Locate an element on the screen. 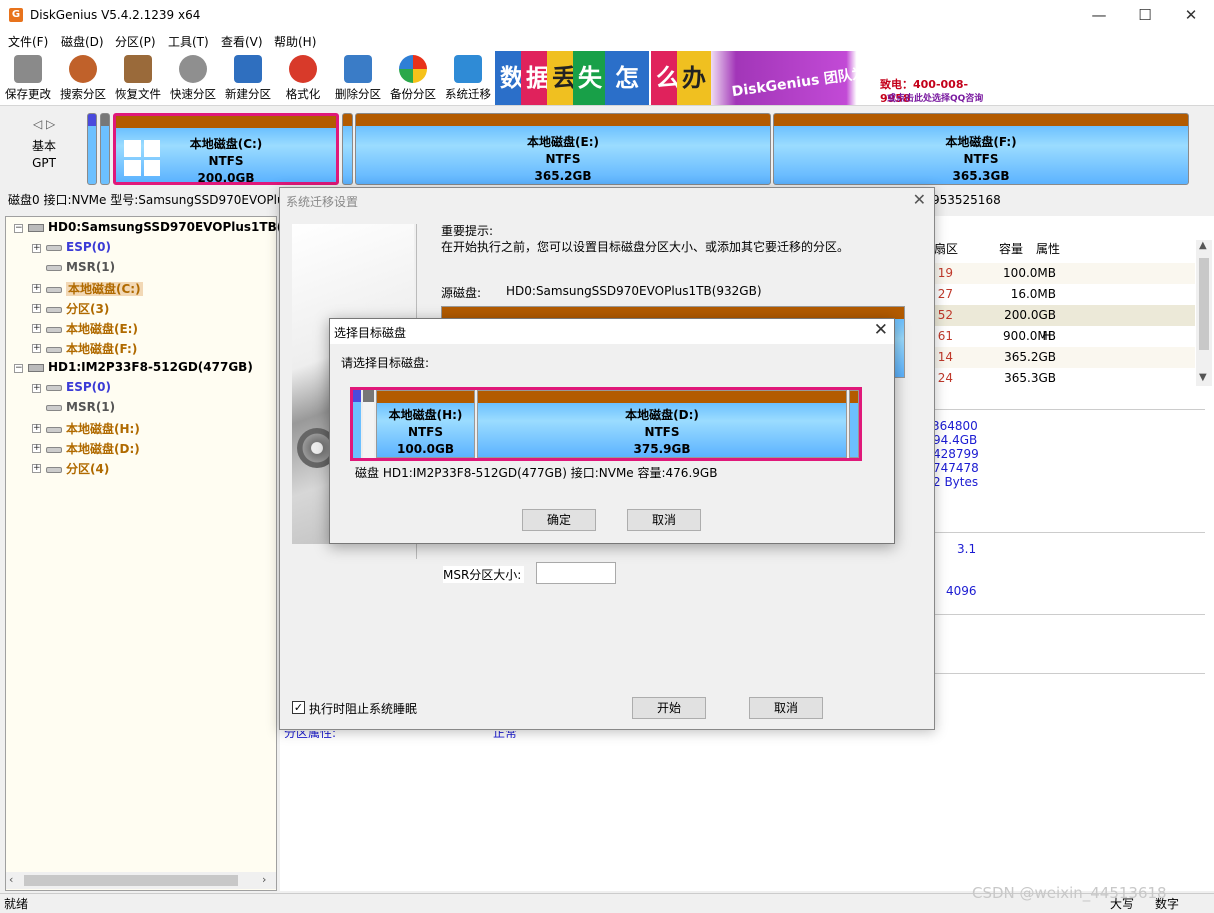 This screenshot has height=913, width=1214. menu-help: 帮助(H) is located at coordinates (295, 41).